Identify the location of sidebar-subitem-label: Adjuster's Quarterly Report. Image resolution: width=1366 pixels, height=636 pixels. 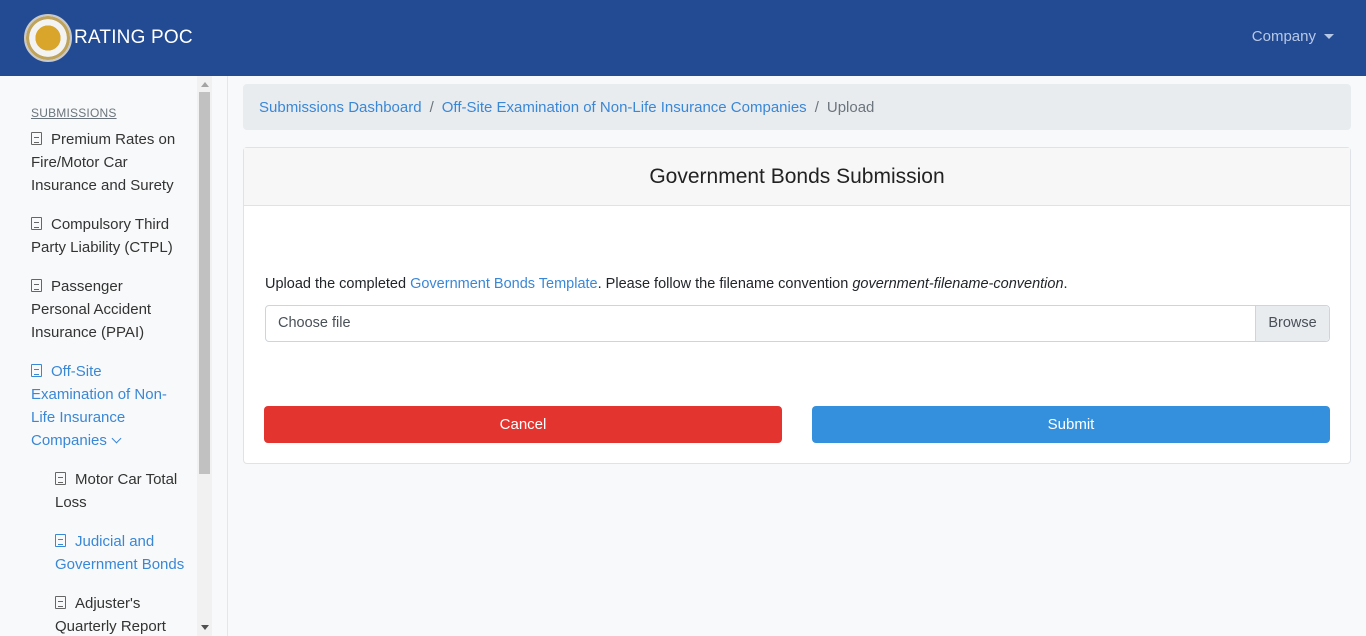
(110, 615).